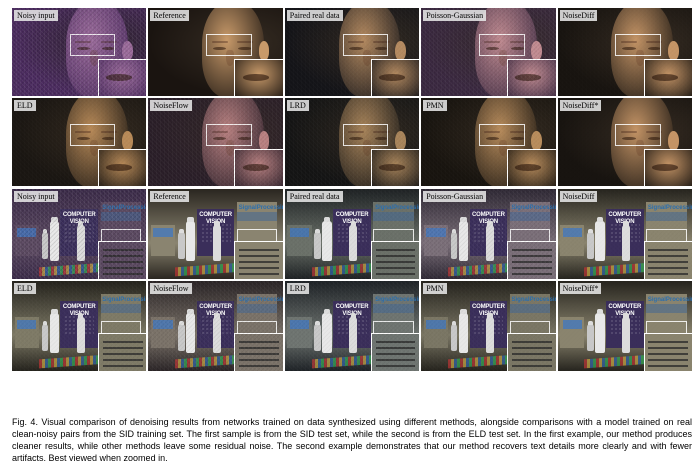  Describe the element at coordinates (215, 52) in the screenshot. I see `image-panel: Reference` at that location.